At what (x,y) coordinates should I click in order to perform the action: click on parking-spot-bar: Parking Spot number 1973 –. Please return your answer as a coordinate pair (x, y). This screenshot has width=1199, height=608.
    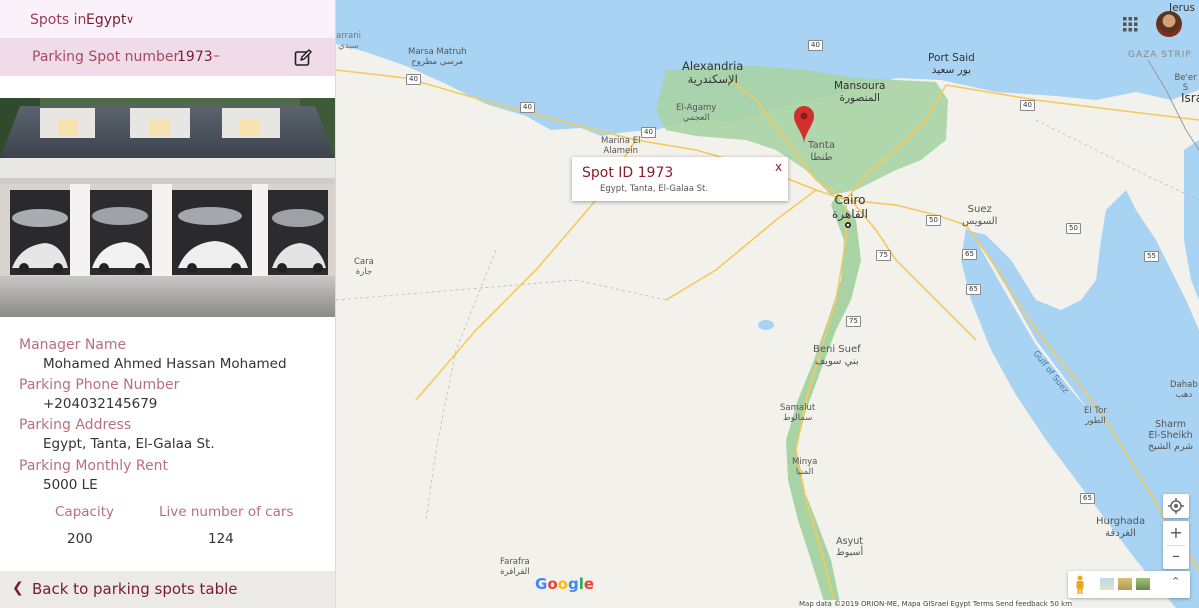
    Looking at the image, I should click on (167, 57).